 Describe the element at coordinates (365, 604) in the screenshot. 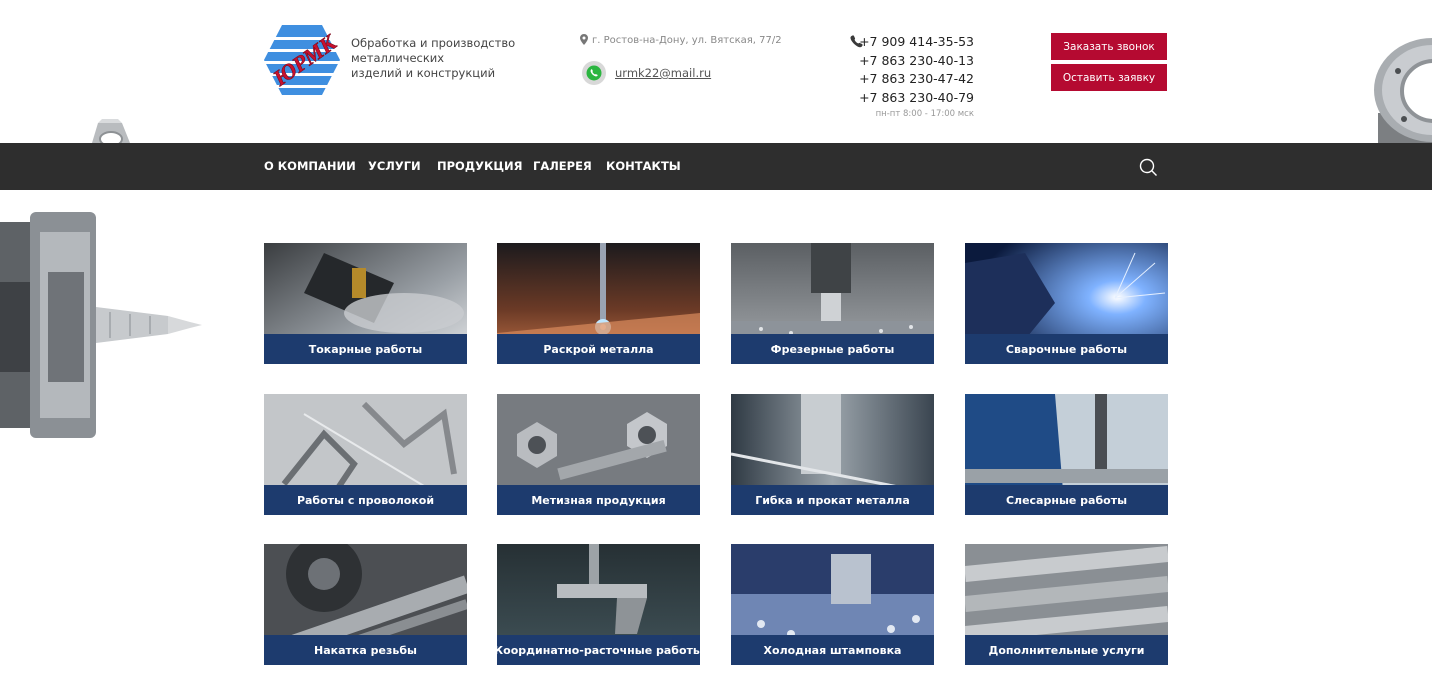

I see `service-card-threading: Накатка резьбы` at that location.